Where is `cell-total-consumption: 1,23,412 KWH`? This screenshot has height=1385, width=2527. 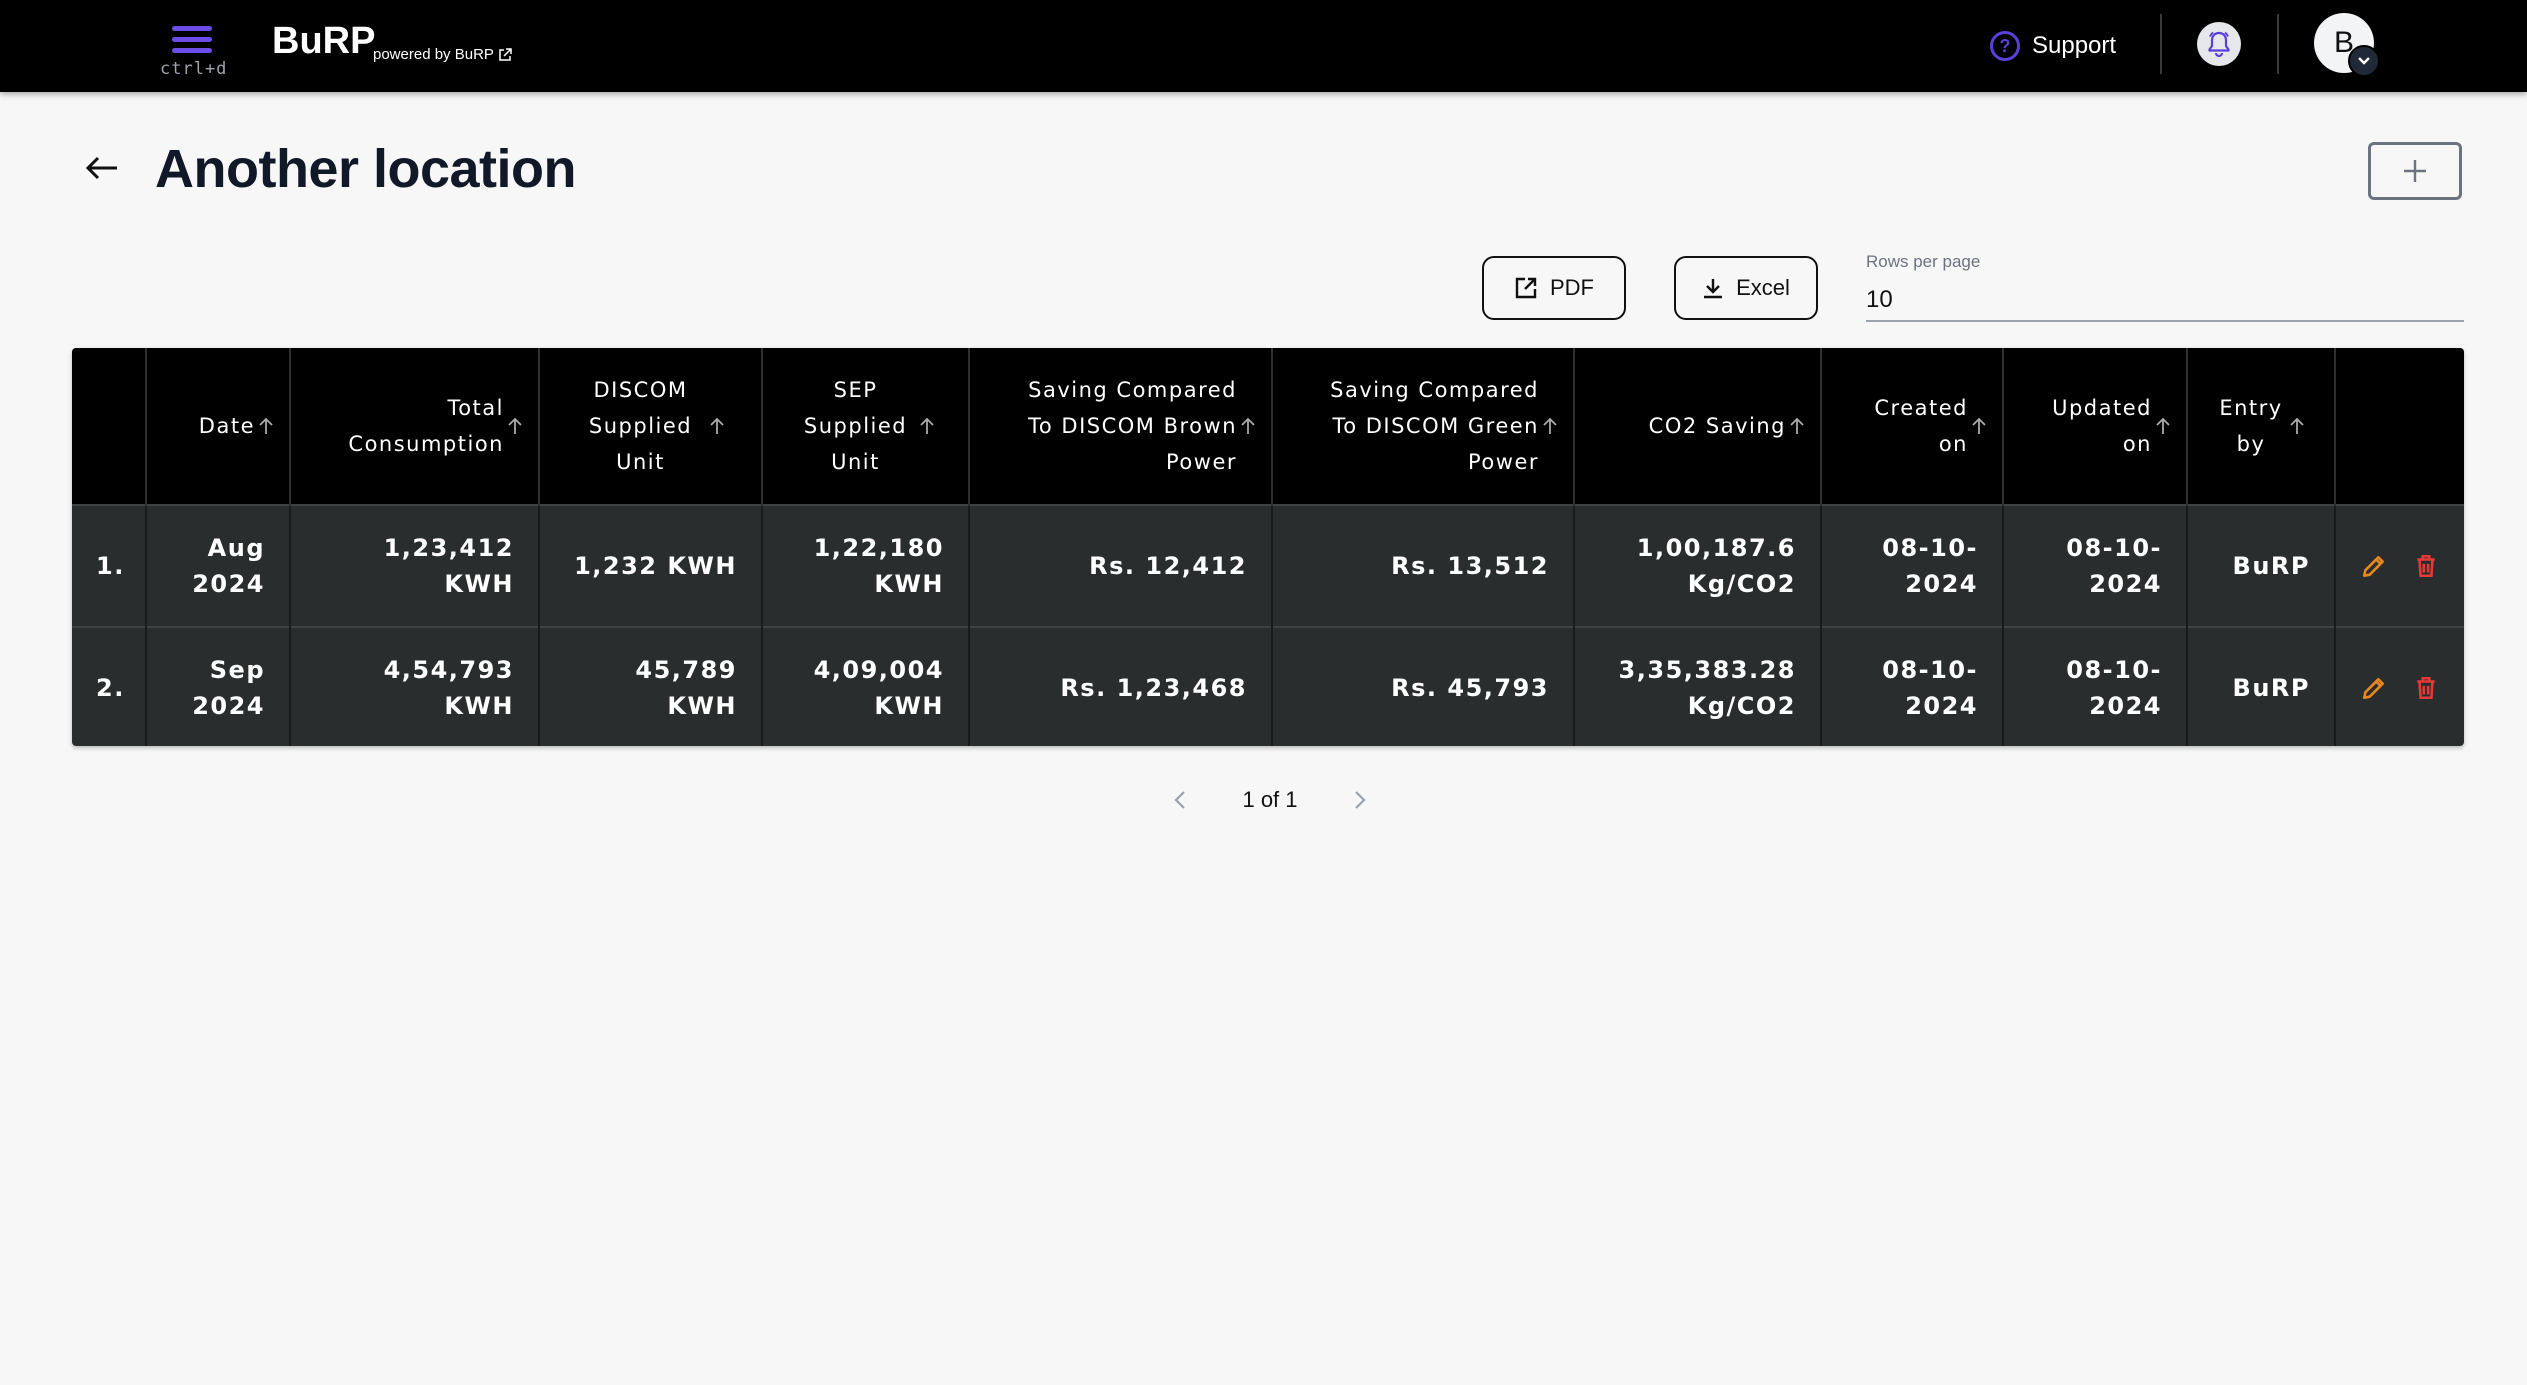
cell-total-consumption: 1,23,412 KWH is located at coordinates (415, 565).